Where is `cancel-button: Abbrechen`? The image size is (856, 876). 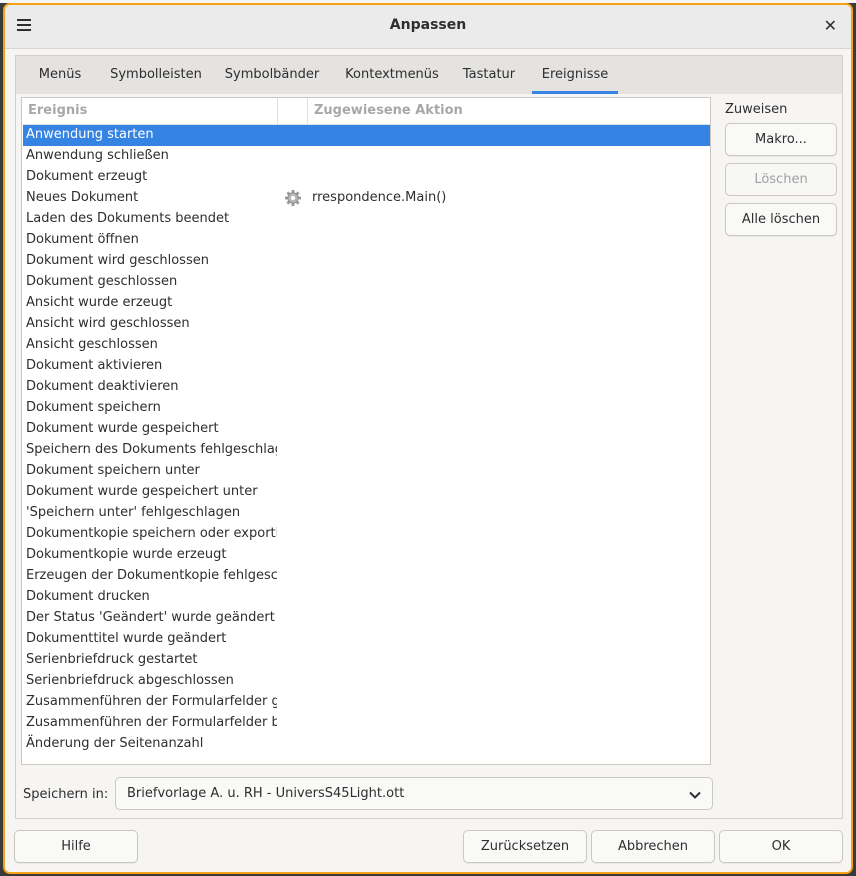
cancel-button: Abbrechen is located at coordinates (653, 846).